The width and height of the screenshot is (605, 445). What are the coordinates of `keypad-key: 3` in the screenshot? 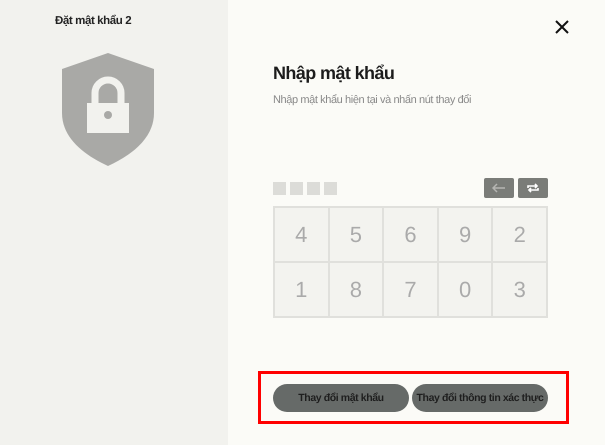 It's located at (519, 289).